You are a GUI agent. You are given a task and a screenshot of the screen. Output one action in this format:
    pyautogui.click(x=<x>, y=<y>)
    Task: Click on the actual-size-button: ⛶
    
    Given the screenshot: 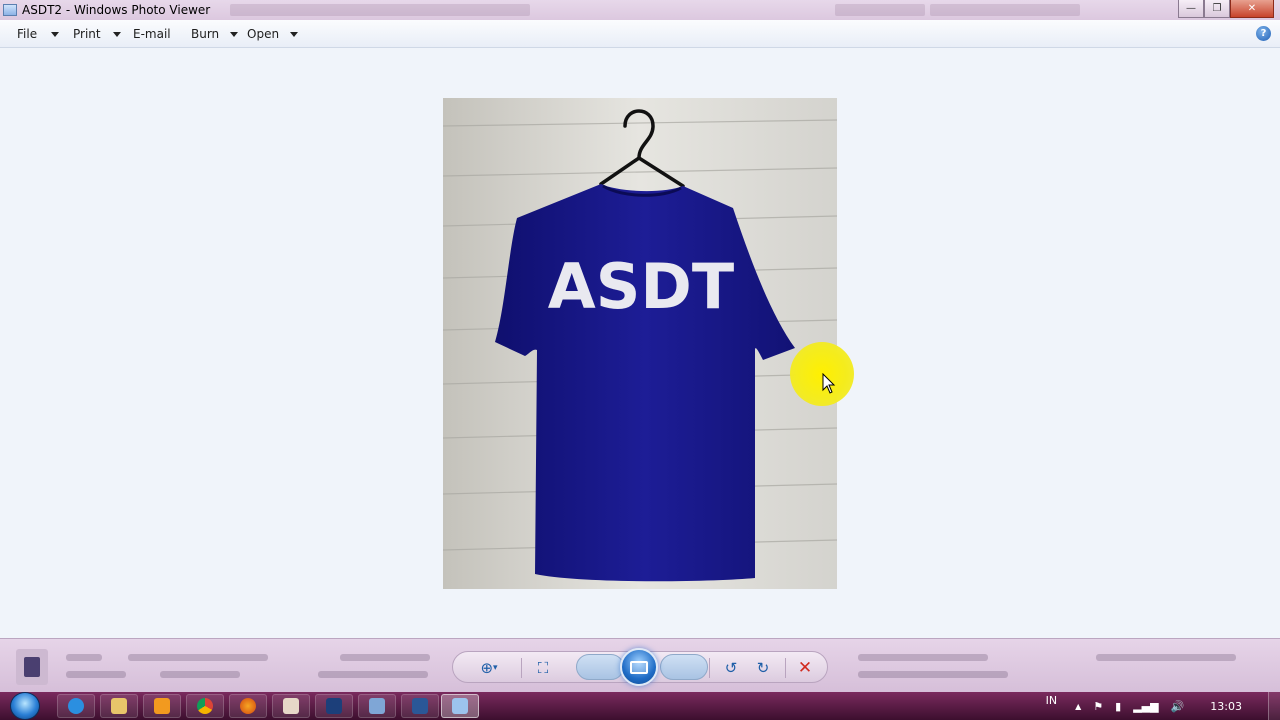 What is the action you would take?
    pyautogui.click(x=543, y=668)
    